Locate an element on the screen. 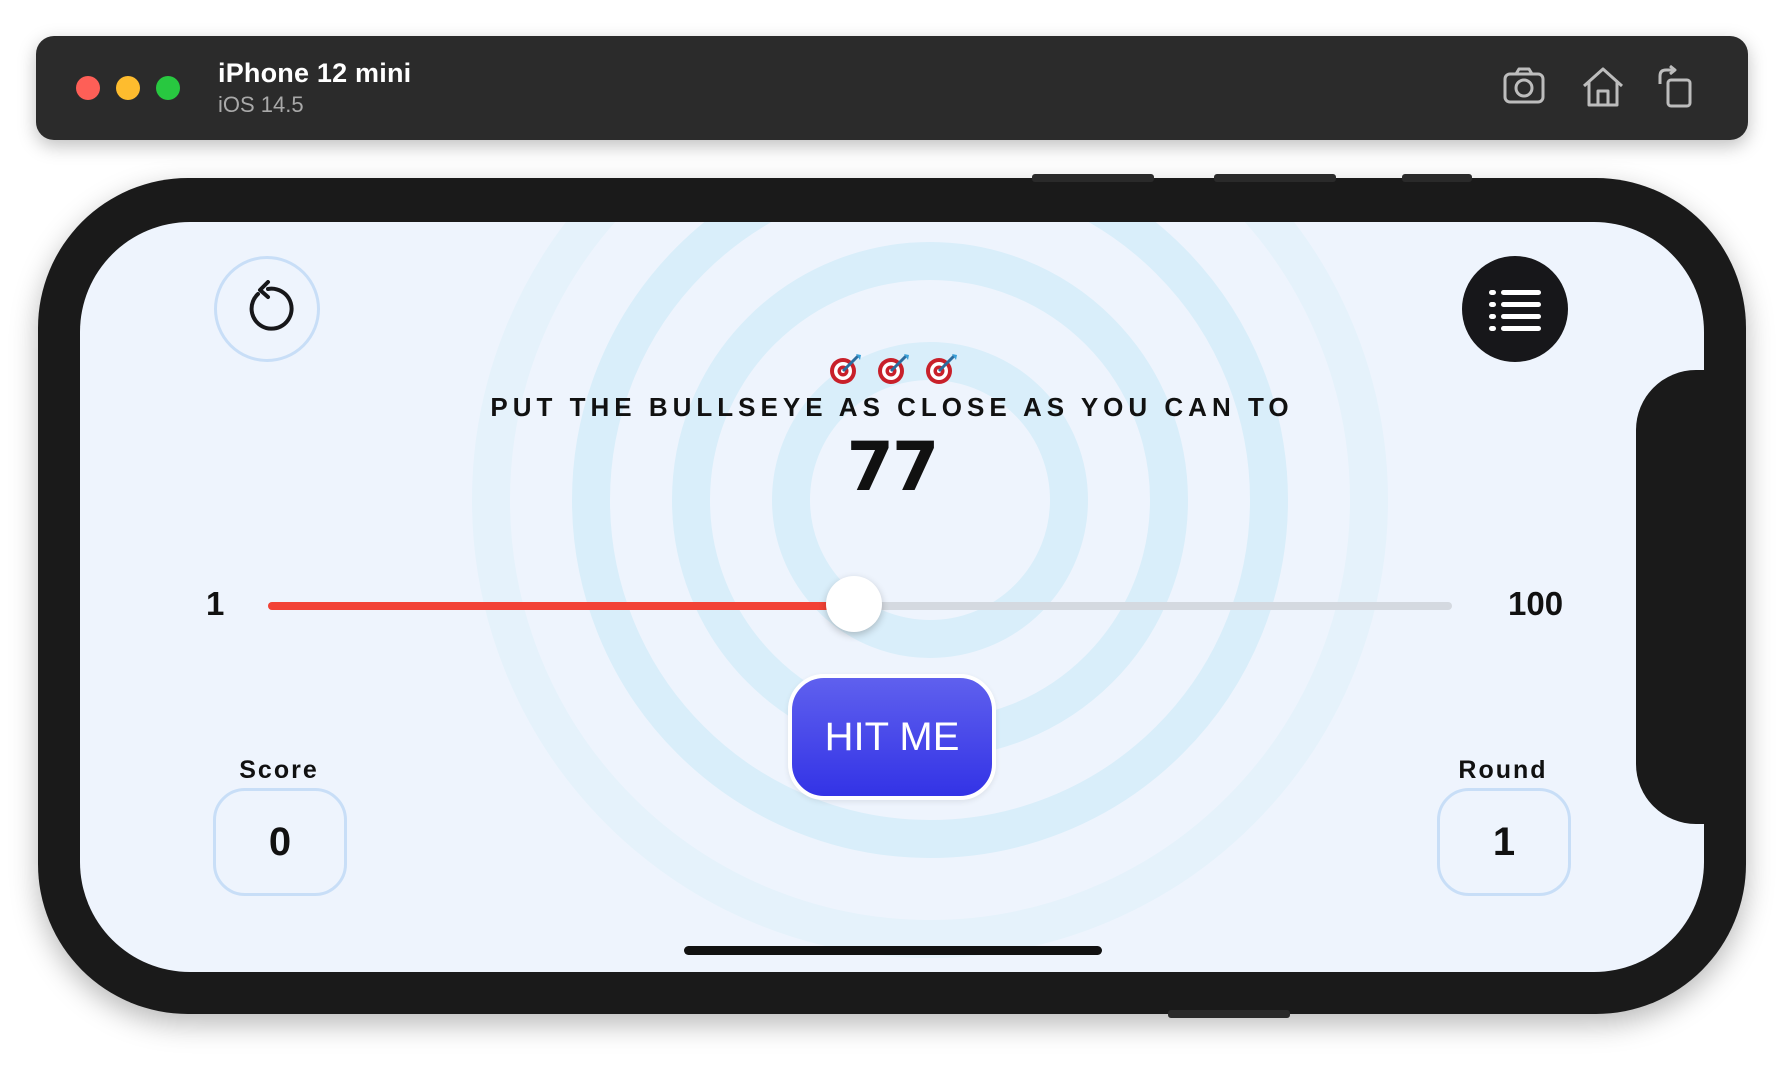 The height and width of the screenshot is (1070, 1784). restart-button is located at coordinates (267, 309).